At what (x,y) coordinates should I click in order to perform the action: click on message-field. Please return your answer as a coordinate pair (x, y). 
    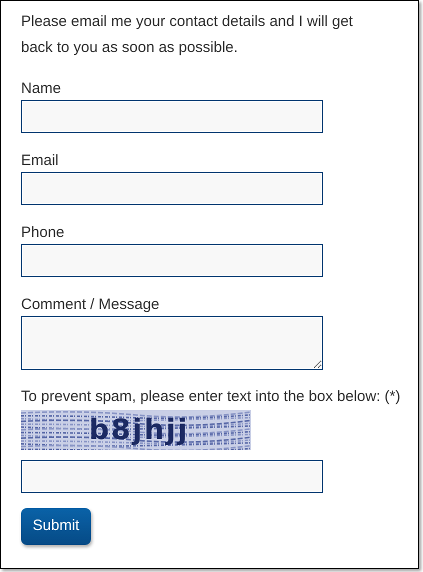
    Looking at the image, I should click on (172, 343).